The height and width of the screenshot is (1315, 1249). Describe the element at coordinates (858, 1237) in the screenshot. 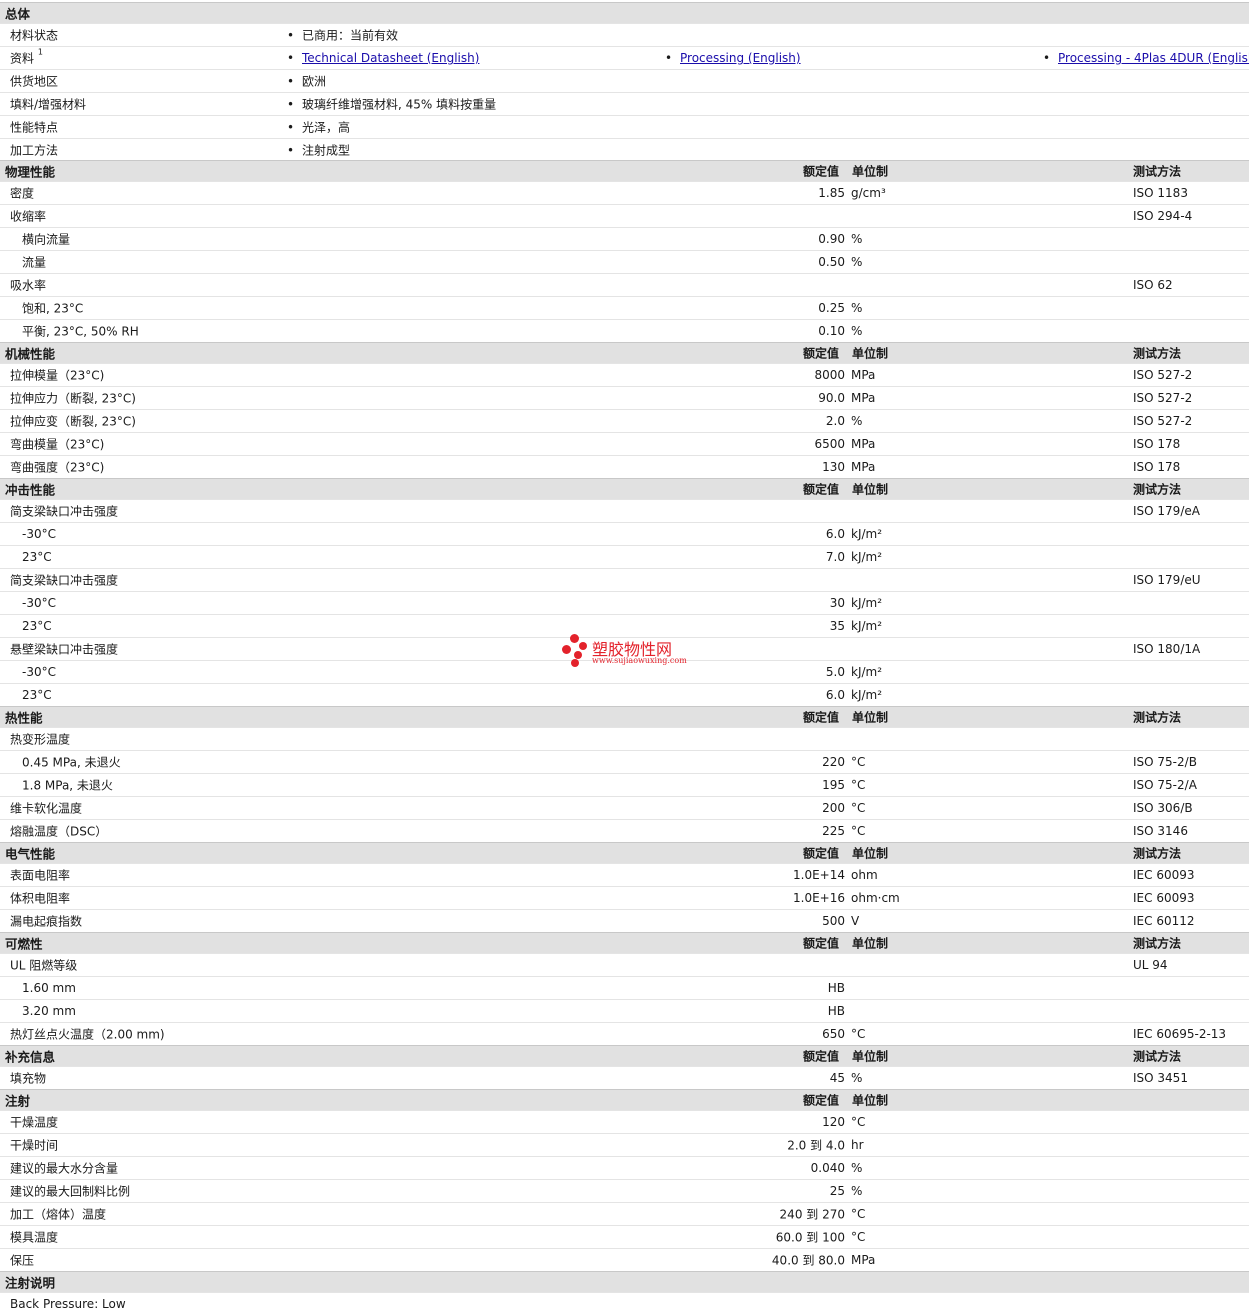

I see `property-unit: °C` at that location.